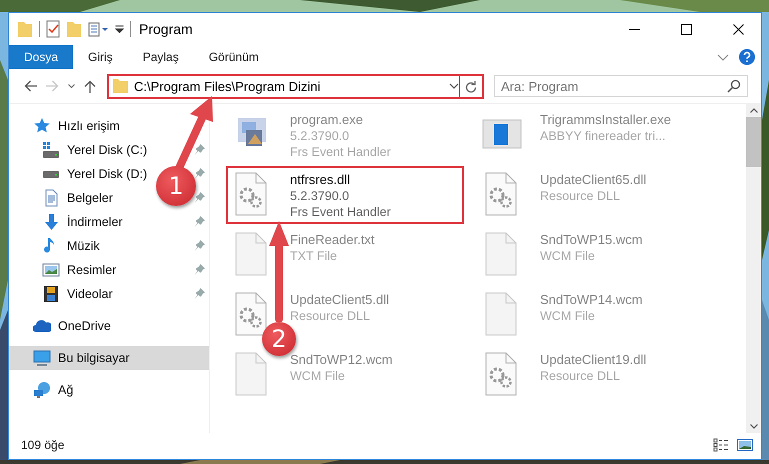 This screenshot has width=769, height=464. What do you see at coordinates (81, 358) in the screenshot?
I see `nav-item: Bu bilgisayar` at bounding box center [81, 358].